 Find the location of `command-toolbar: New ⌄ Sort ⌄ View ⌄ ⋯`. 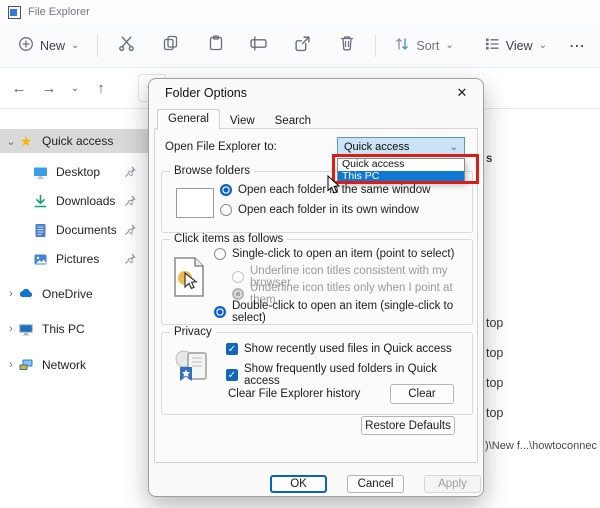

command-toolbar: New ⌄ Sort ⌄ View ⌄ ⋯ is located at coordinates (300, 46).